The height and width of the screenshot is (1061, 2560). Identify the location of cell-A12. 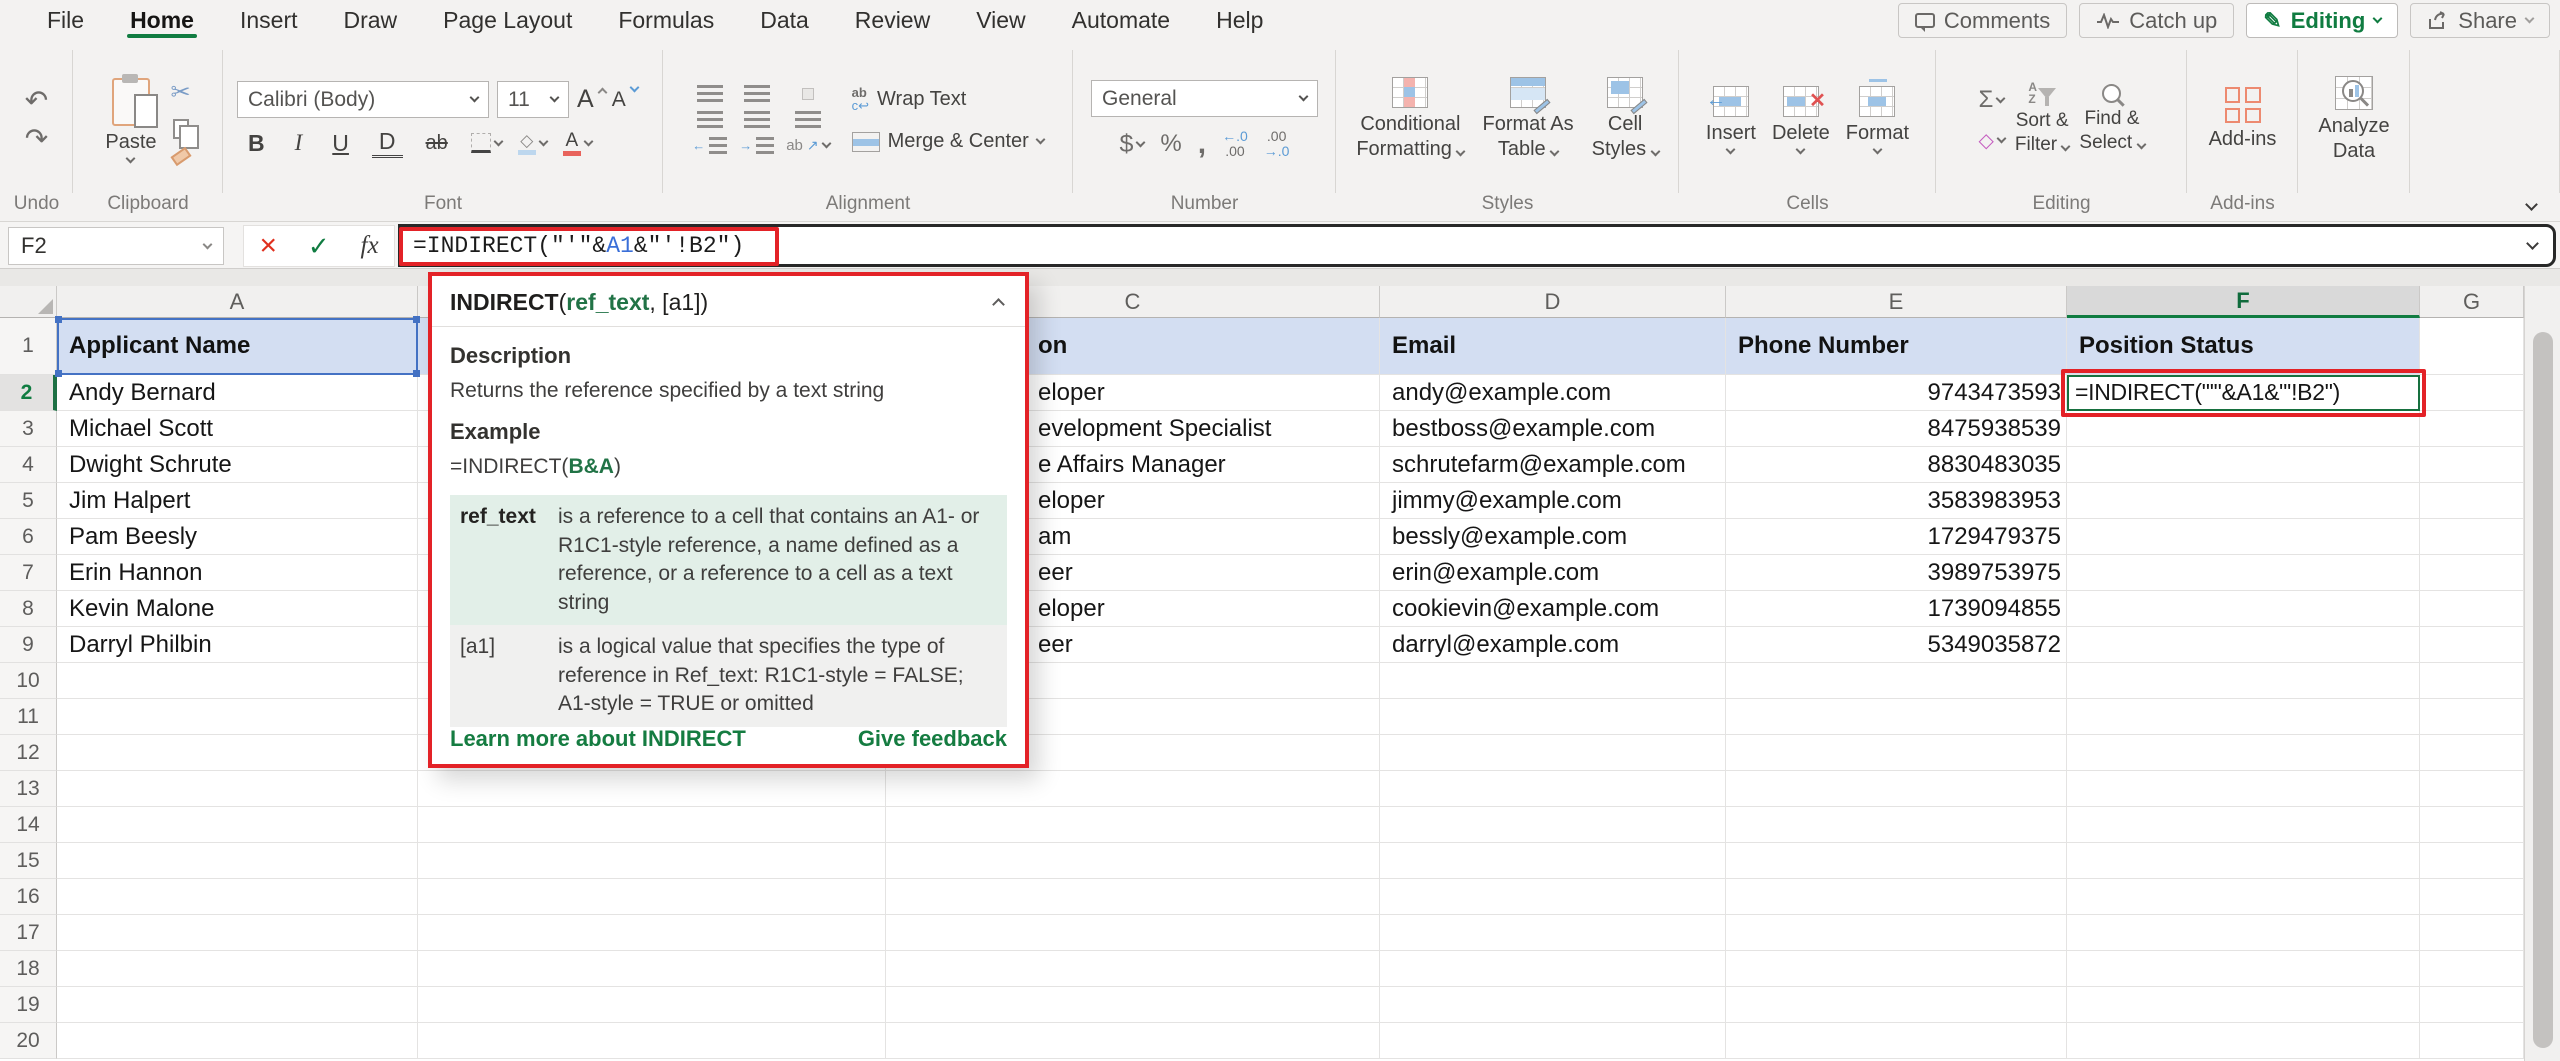
(237, 753).